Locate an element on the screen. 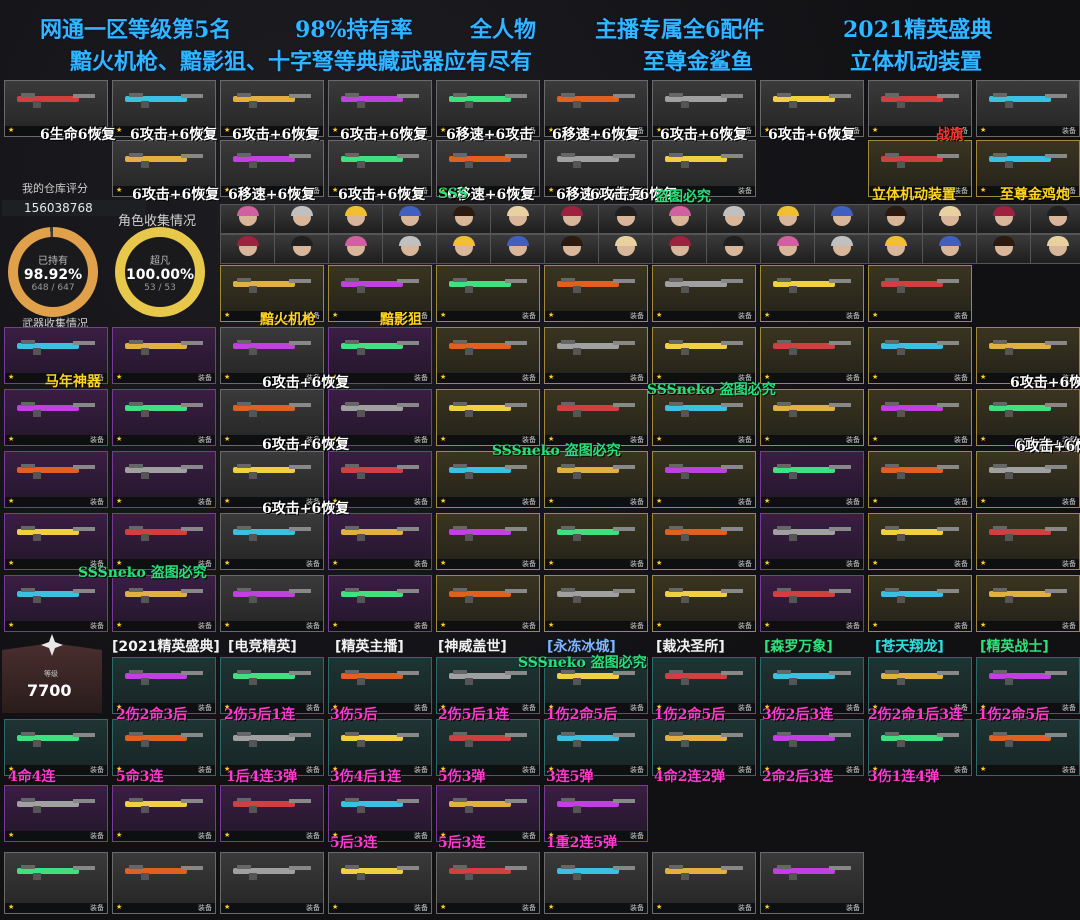  overlay-text: 6攻击+6恢复 is located at coordinates (306, 509).